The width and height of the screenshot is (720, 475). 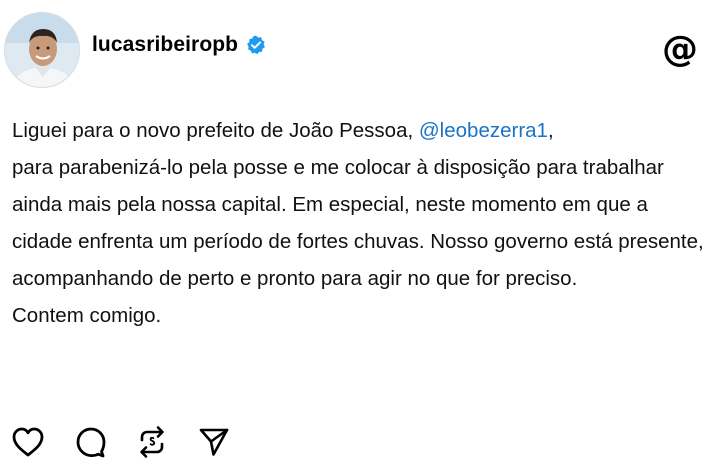 I want to click on post-actions, so click(x=121, y=442).